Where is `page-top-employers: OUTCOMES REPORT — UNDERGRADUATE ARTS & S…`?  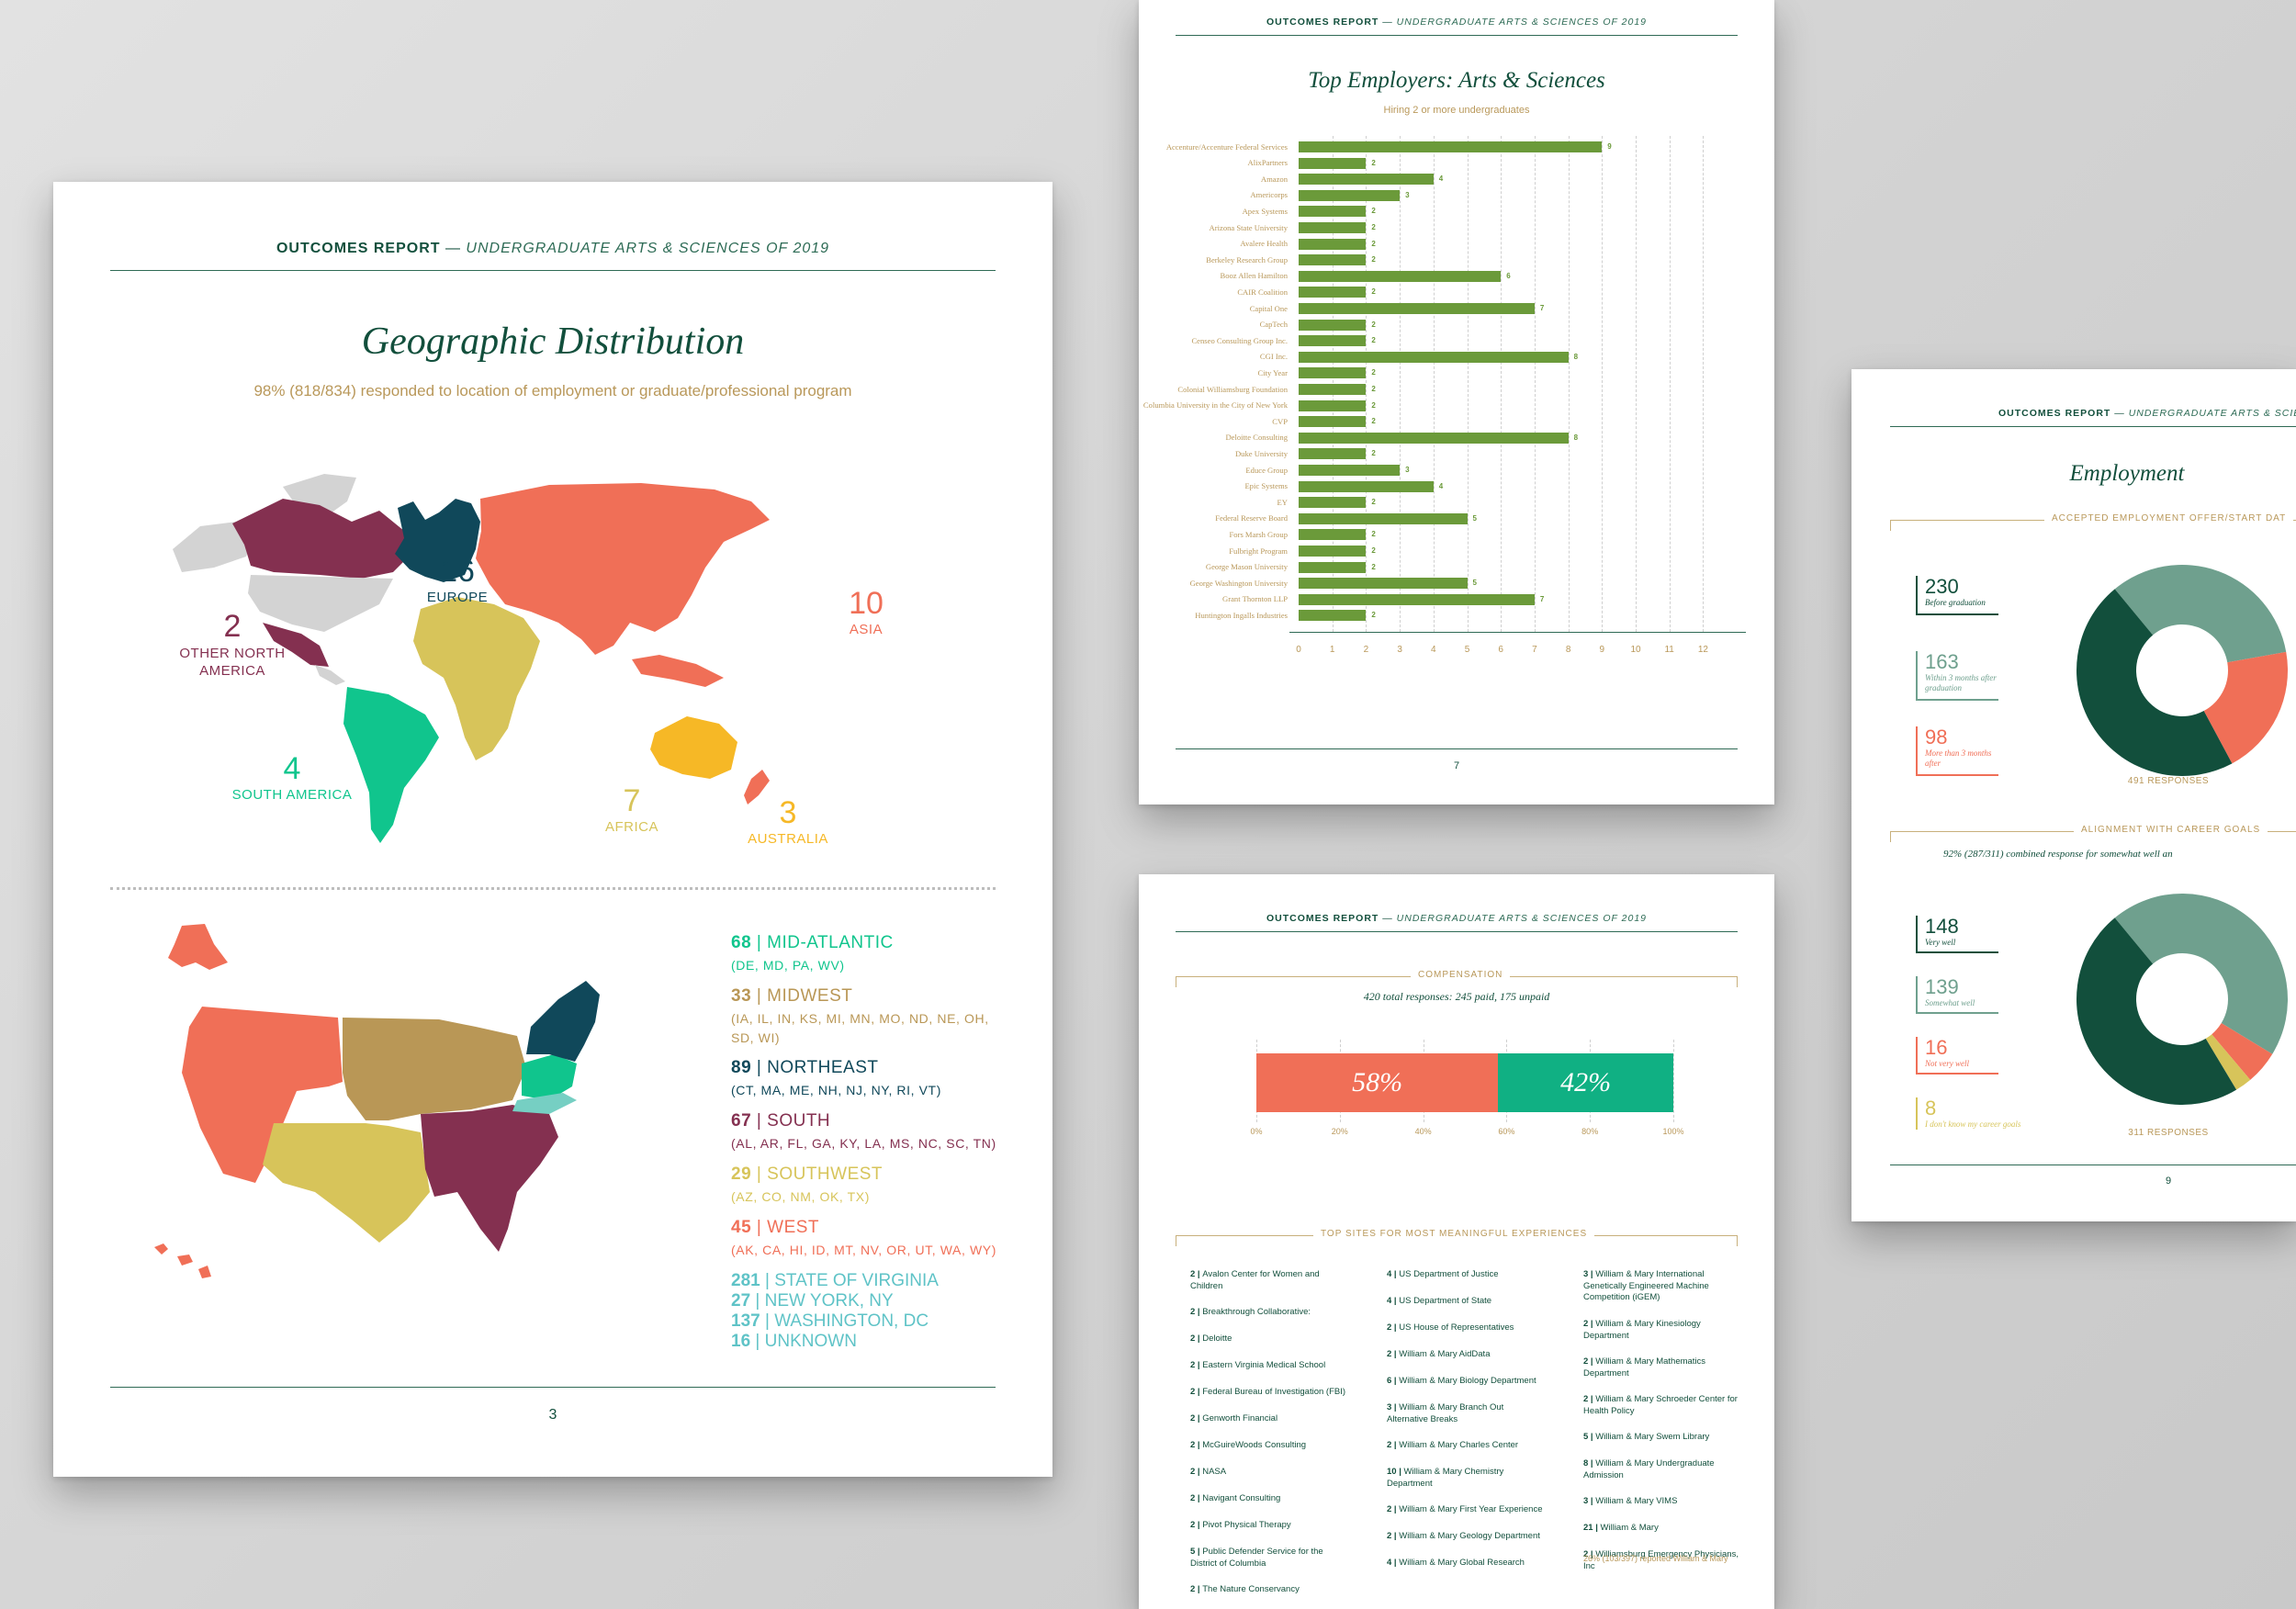 page-top-employers: OUTCOMES REPORT — UNDERGRADUATE ARTS & S… is located at coordinates (1457, 402).